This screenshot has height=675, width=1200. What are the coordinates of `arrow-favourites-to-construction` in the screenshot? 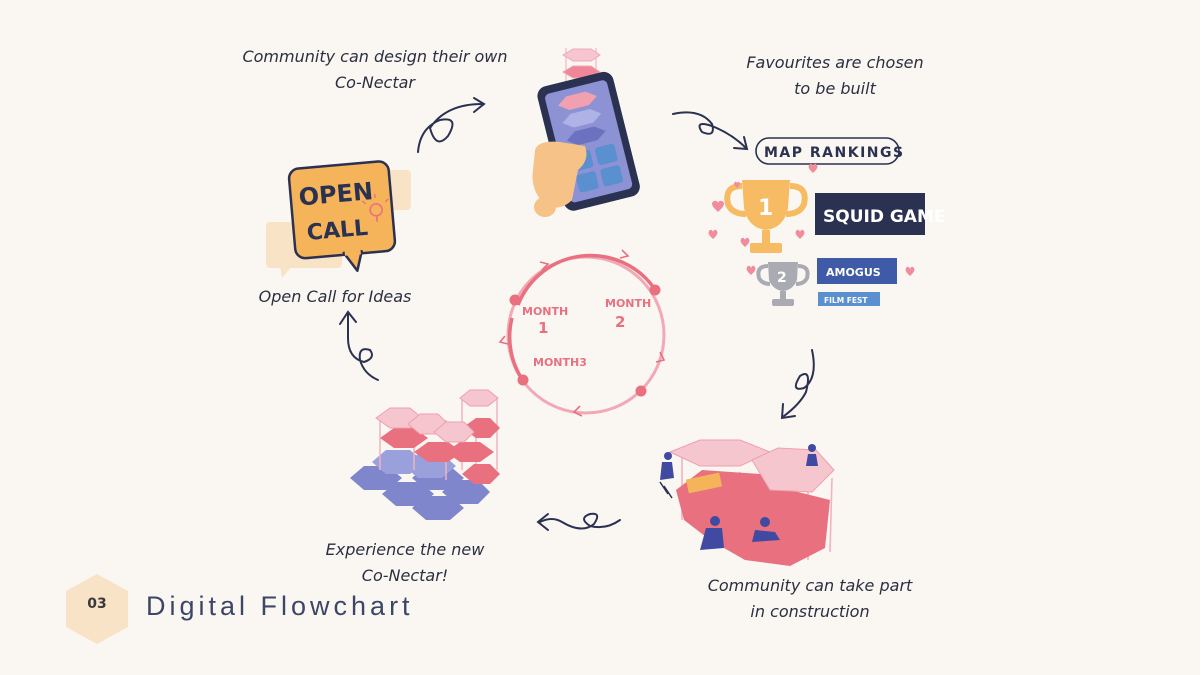 It's located at (799, 383).